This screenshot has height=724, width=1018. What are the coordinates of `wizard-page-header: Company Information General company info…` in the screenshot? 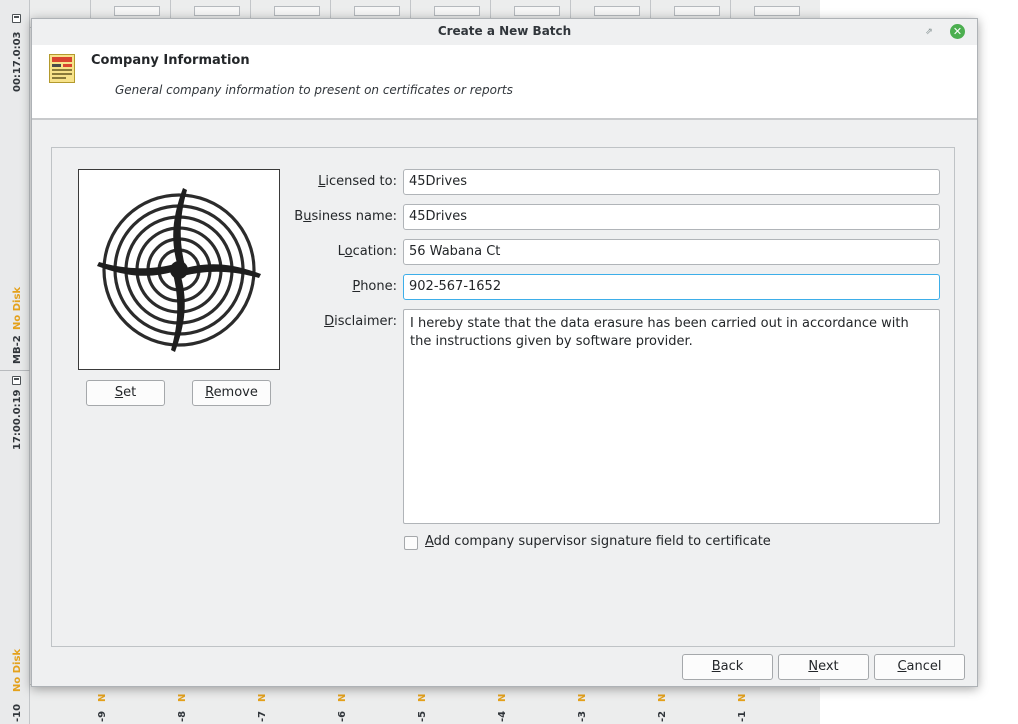 It's located at (504, 82).